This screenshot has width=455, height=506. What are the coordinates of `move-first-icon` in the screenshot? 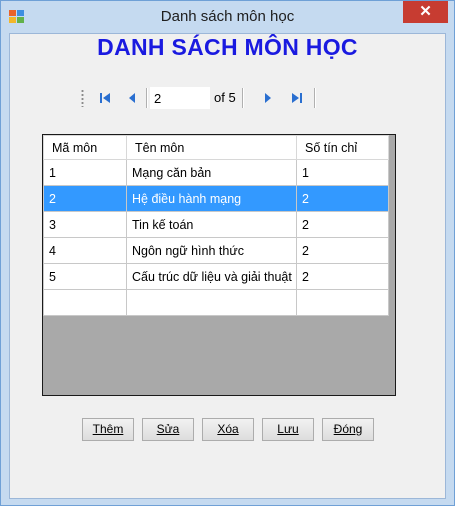 It's located at (105, 98).